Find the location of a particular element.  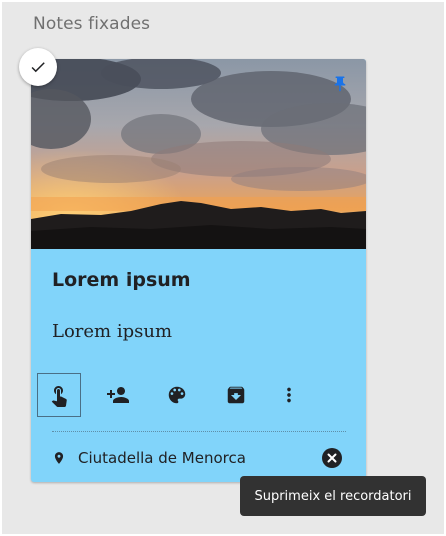

collaborator-button is located at coordinates (118, 395).